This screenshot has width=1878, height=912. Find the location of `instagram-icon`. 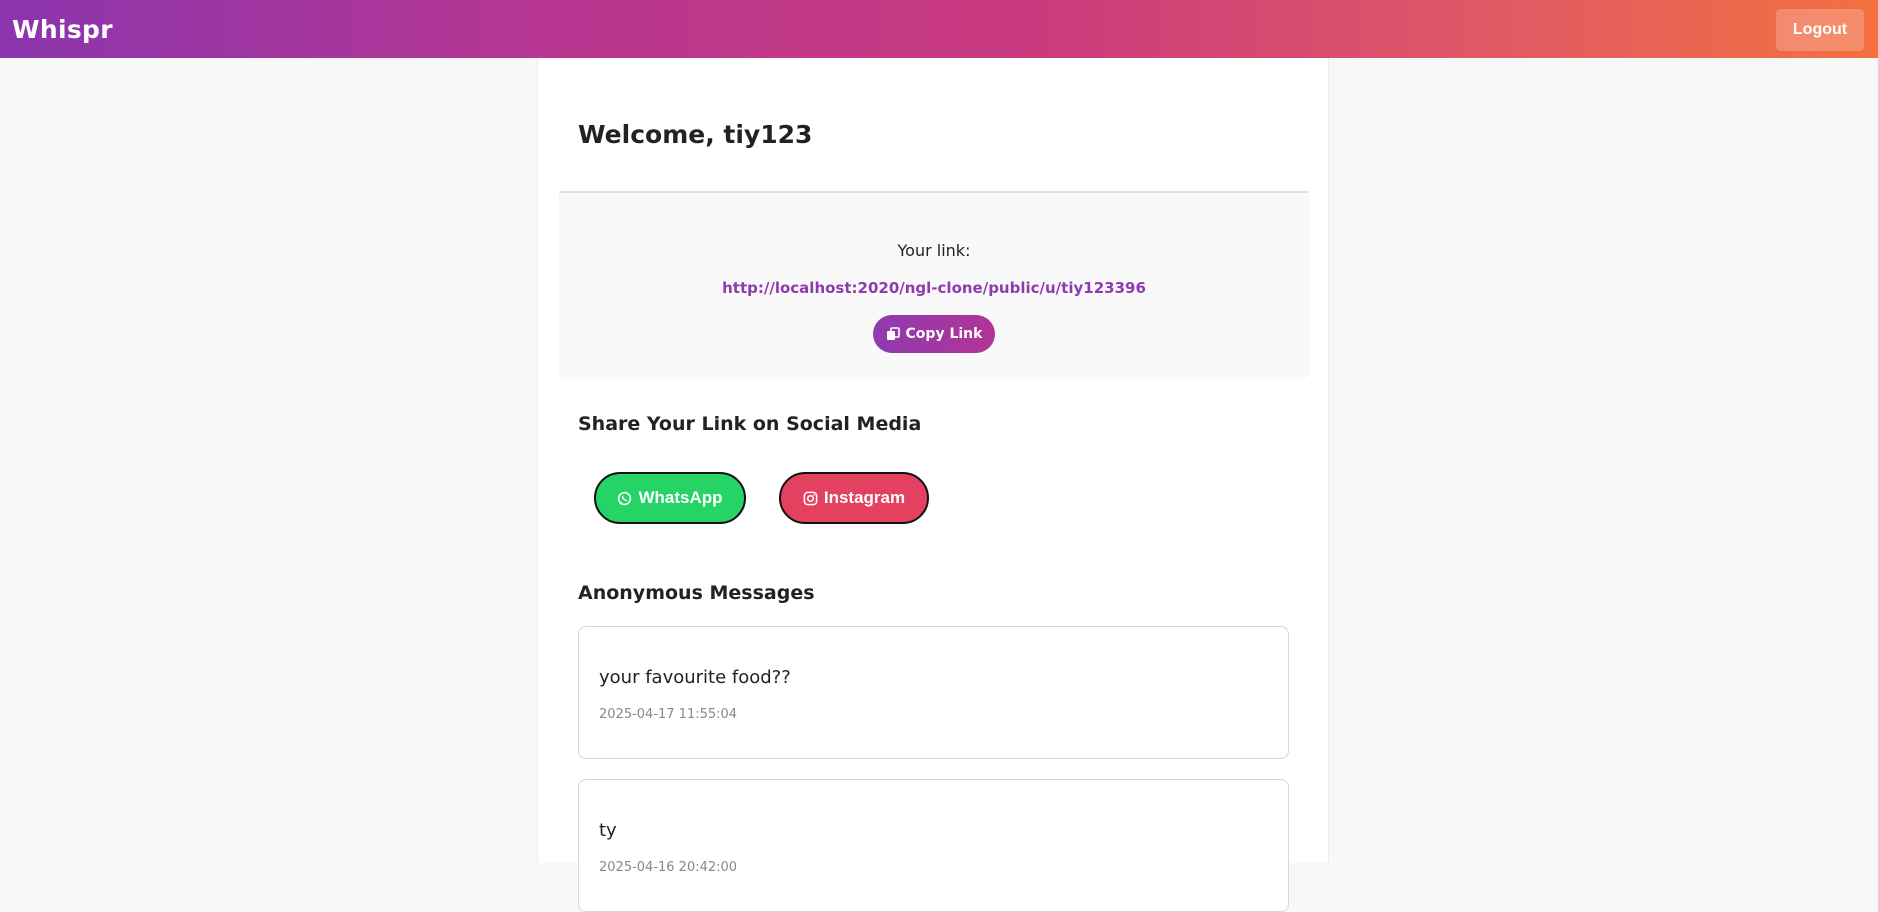

instagram-icon is located at coordinates (810, 498).